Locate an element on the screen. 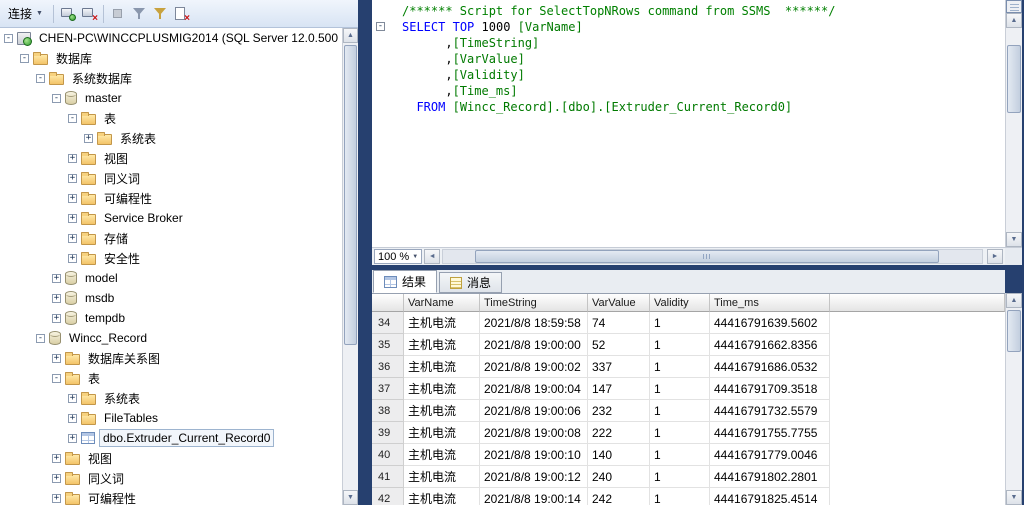 The width and height of the screenshot is (1024, 505). tree-item: + 视图 is located at coordinates (171, 158).